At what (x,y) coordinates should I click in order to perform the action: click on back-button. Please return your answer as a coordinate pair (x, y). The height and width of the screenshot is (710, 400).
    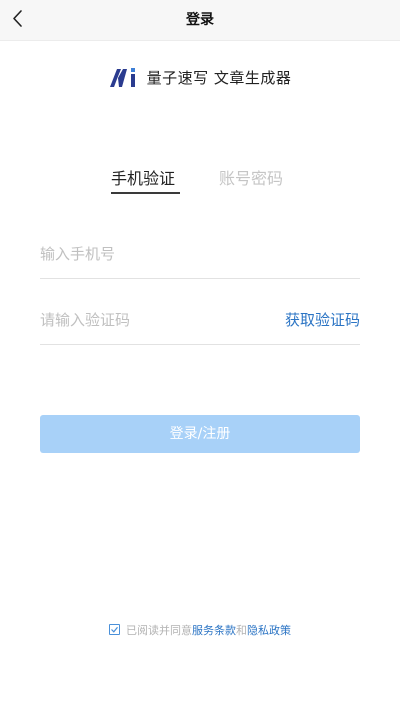
    Looking at the image, I should click on (19, 19).